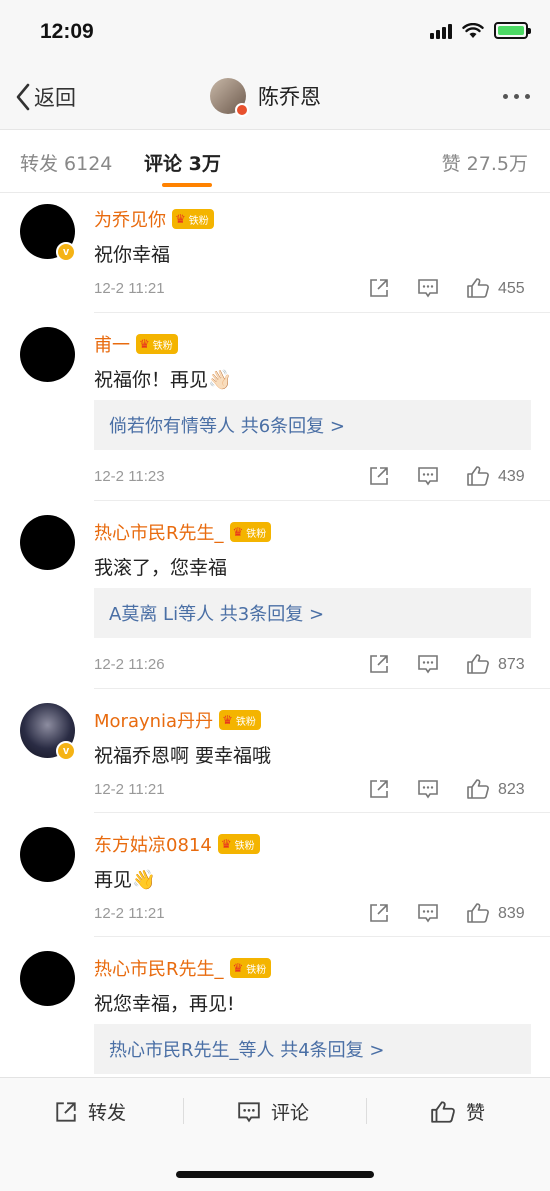  I want to click on like-count: 873, so click(511, 664).